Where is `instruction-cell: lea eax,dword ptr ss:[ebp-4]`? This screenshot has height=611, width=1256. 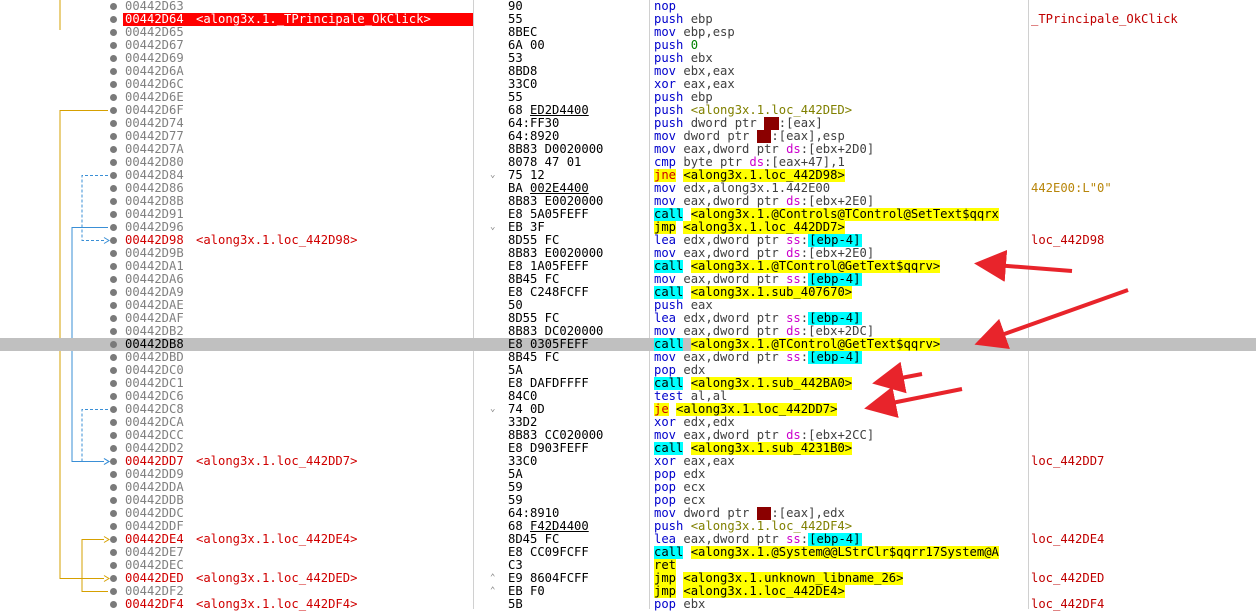 instruction-cell: lea eax,dword ptr ss:[ebp-4] is located at coordinates (840, 539).